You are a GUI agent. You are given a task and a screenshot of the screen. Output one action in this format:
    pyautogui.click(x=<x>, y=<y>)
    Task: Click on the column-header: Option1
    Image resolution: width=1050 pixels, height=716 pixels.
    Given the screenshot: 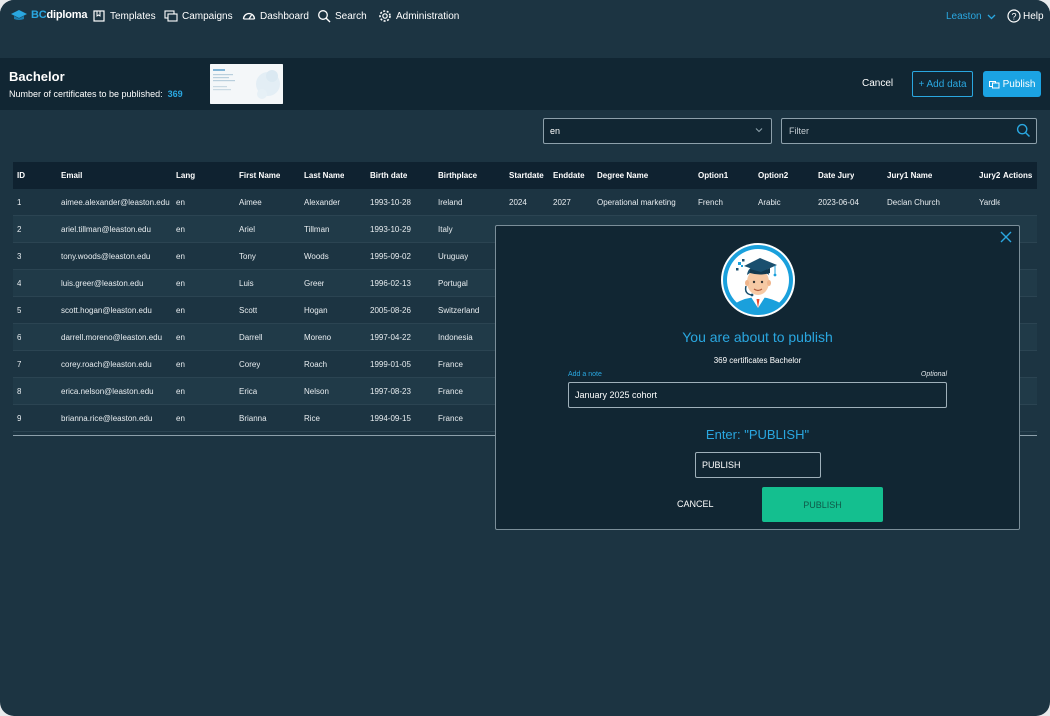 What is the action you would take?
    pyautogui.click(x=713, y=175)
    